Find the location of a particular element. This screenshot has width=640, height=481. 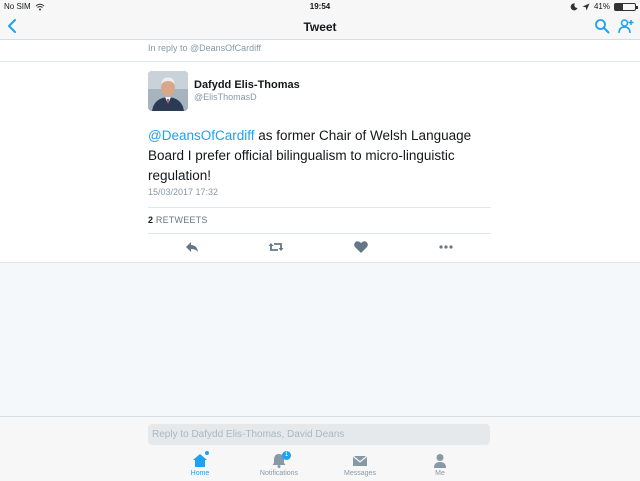

status-bar: No SIM 19:54 41% is located at coordinates (320, 7).